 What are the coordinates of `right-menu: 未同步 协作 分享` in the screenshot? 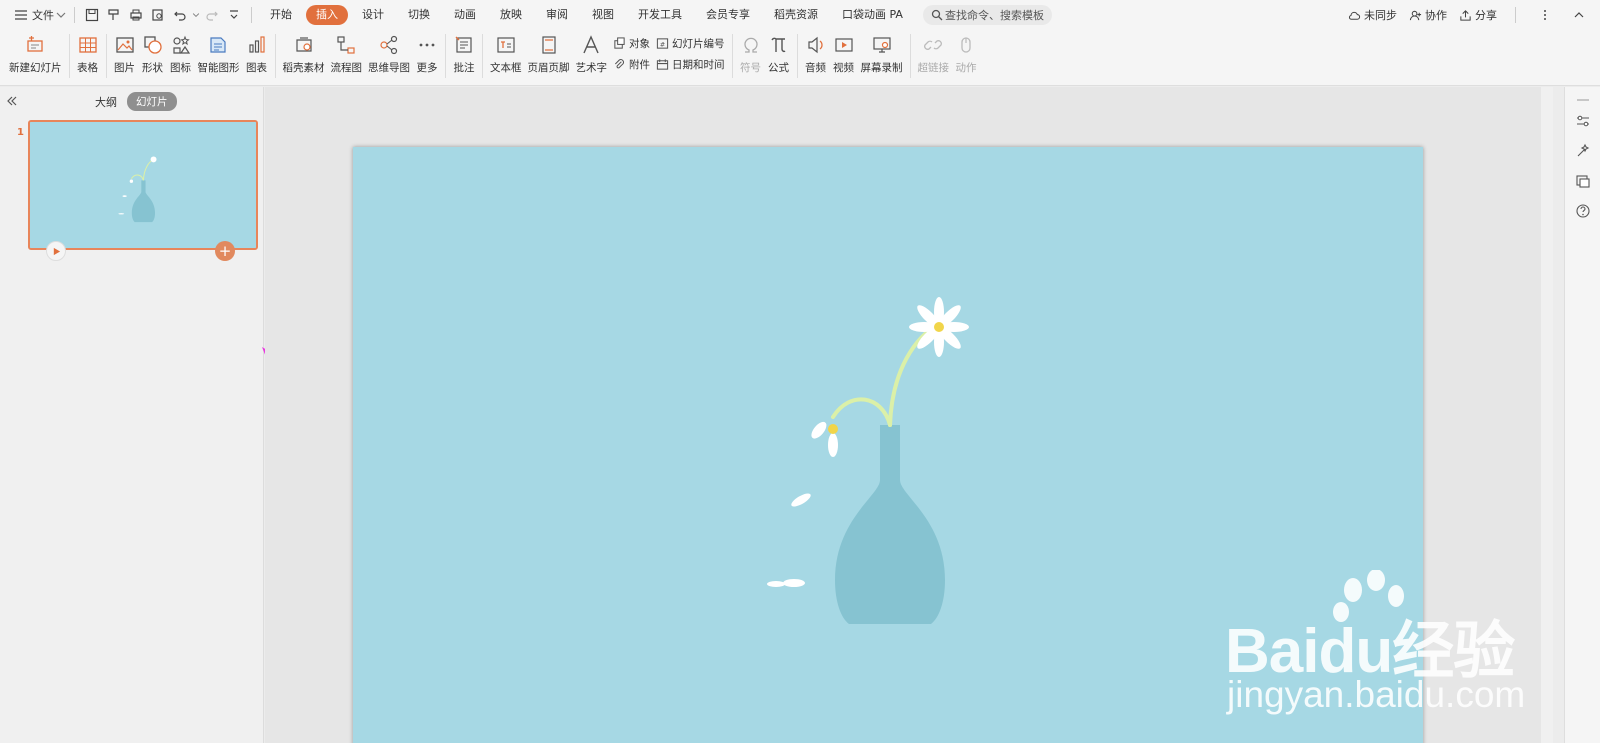 It's located at (1469, 15).